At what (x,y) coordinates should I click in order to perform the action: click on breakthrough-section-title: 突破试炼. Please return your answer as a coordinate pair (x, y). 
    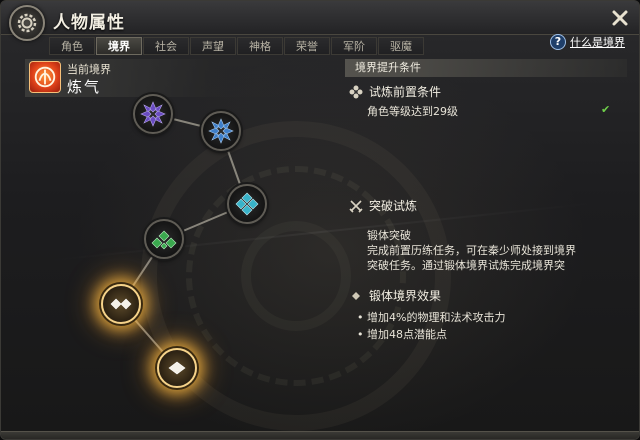
    Looking at the image, I should click on (383, 205).